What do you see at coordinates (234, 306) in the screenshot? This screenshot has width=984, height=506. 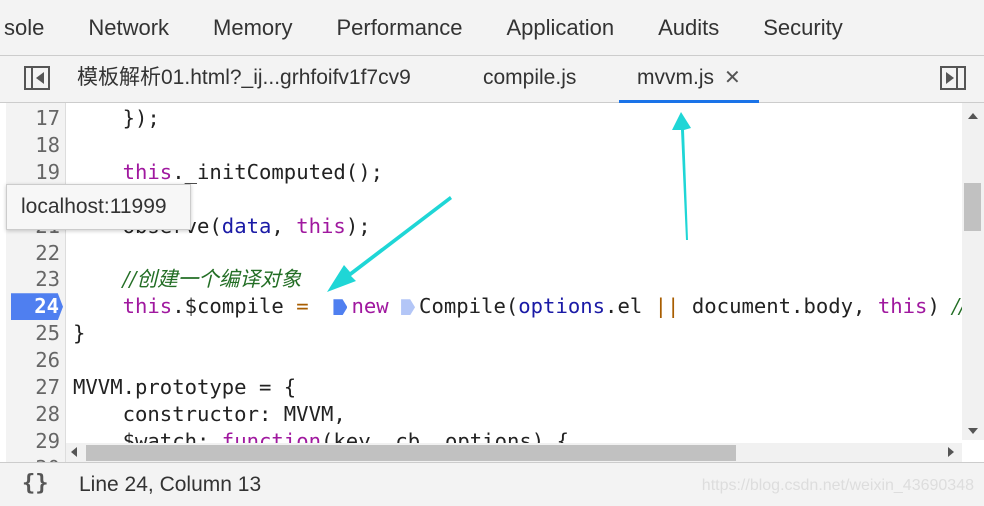 I see `code-token: .$compile` at bounding box center [234, 306].